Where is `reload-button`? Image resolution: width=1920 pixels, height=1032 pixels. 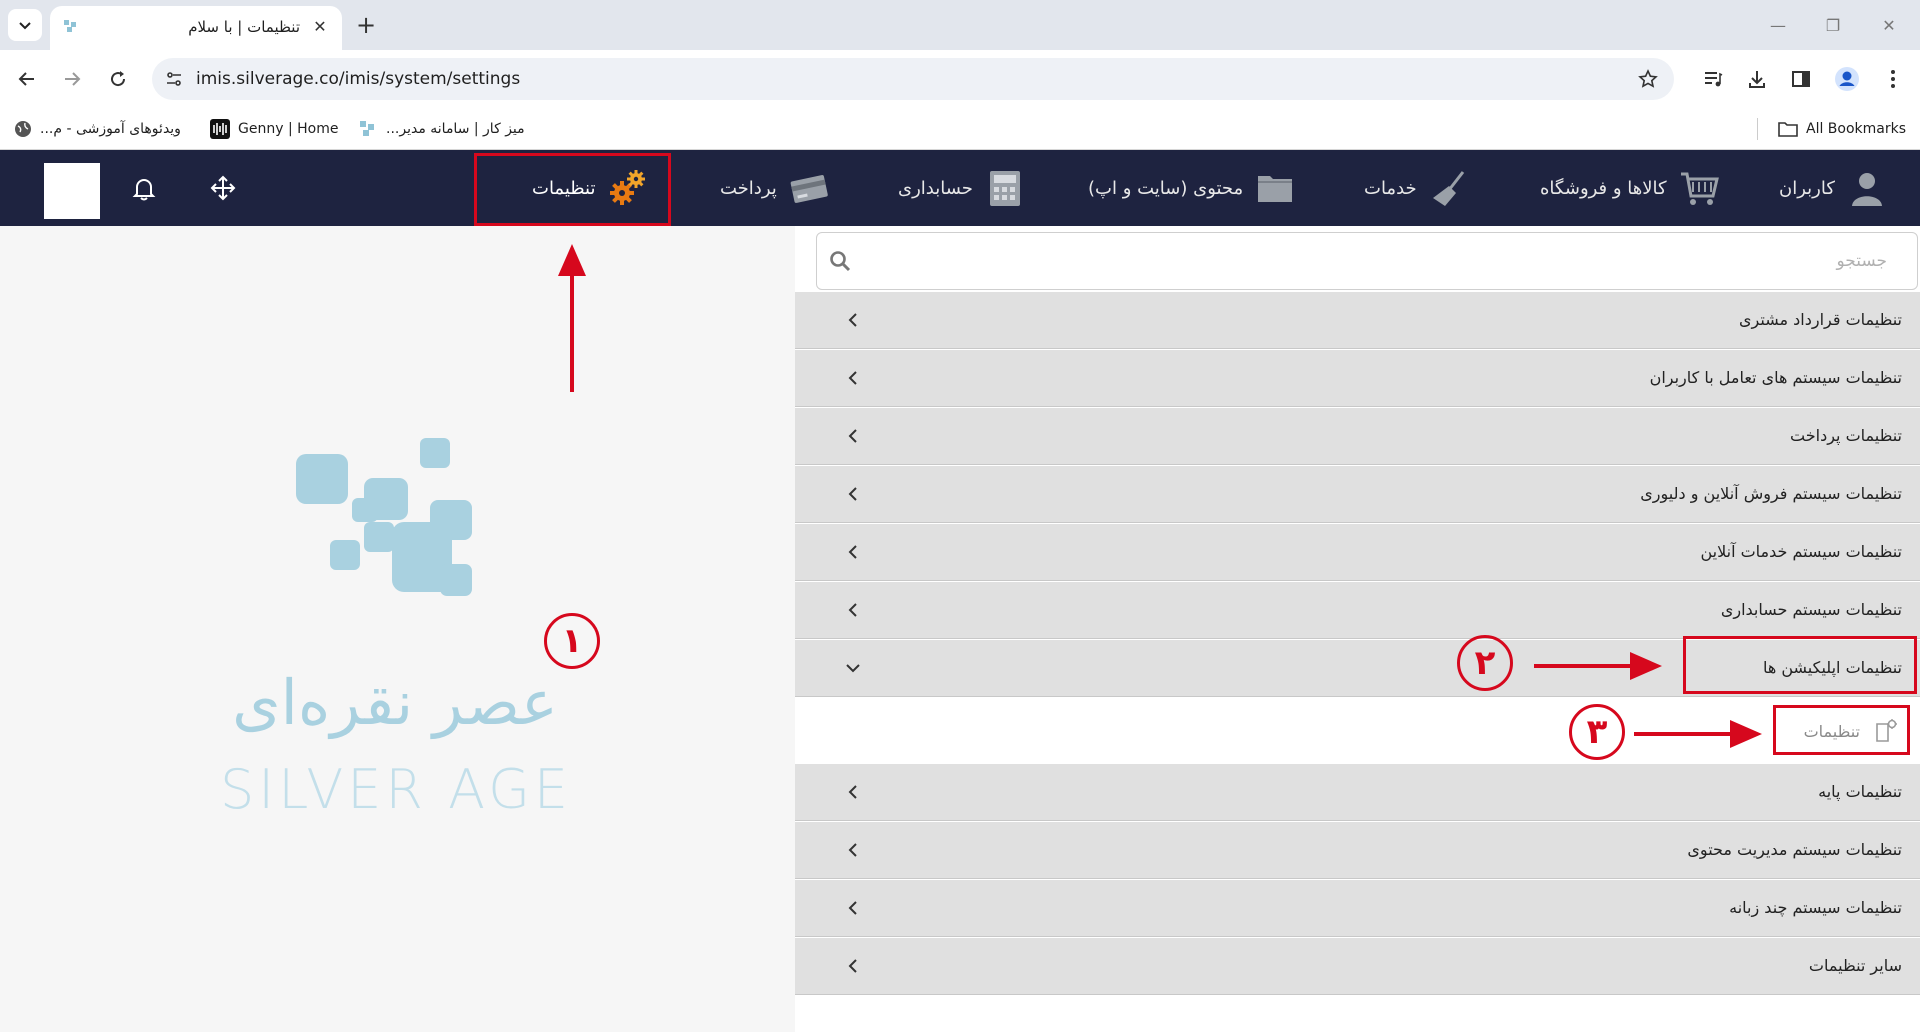 reload-button is located at coordinates (118, 79).